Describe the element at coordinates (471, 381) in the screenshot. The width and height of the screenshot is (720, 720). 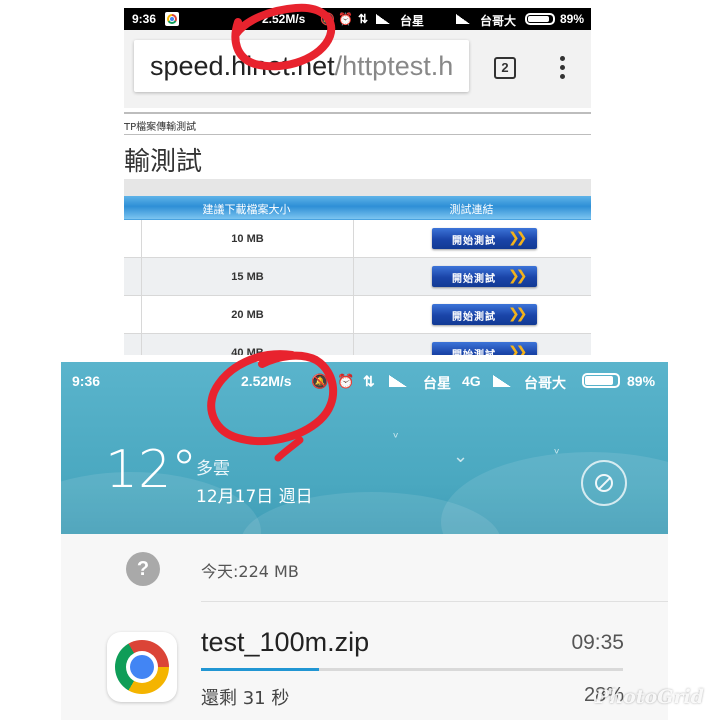
I see `status-network: 4G` at that location.